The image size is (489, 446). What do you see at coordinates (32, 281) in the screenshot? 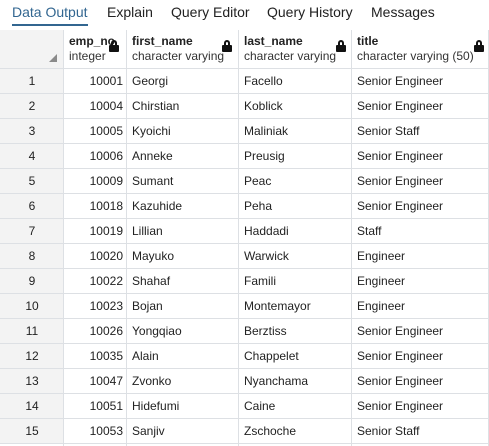
I see `row-number: 9` at bounding box center [32, 281].